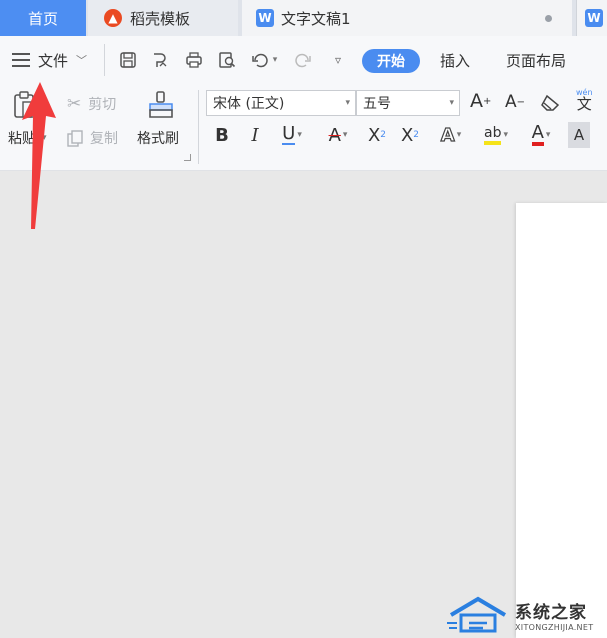  Describe the element at coordinates (455, 60) in the screenshot. I see `tab-insert: 插入` at that location.